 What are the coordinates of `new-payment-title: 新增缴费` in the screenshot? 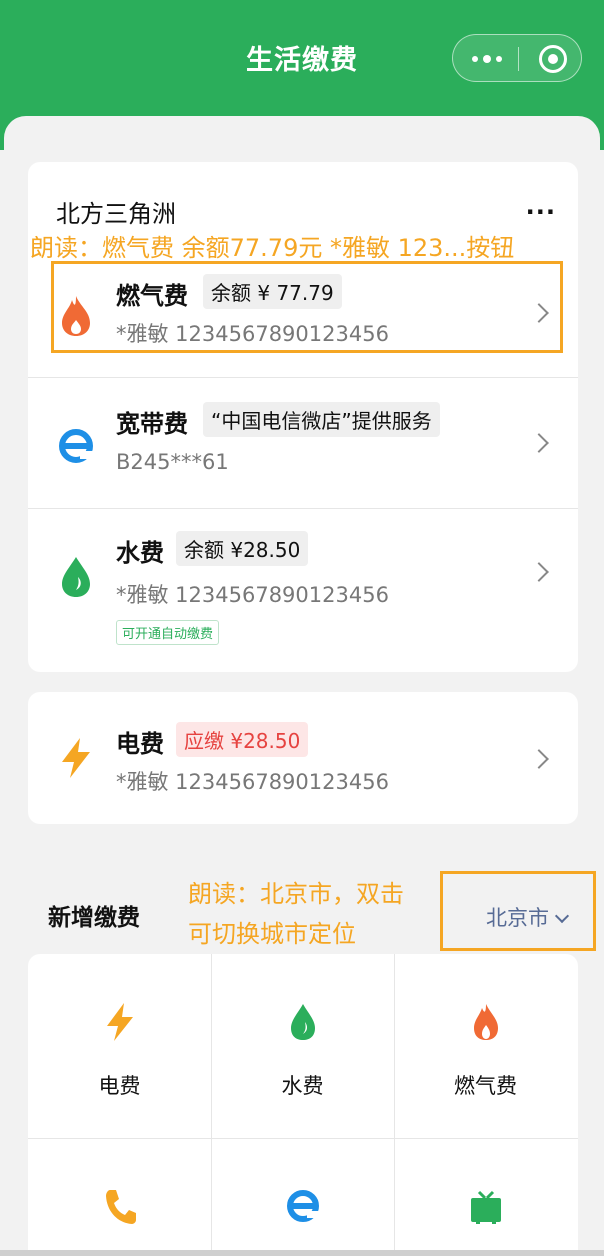 It's located at (94, 918).